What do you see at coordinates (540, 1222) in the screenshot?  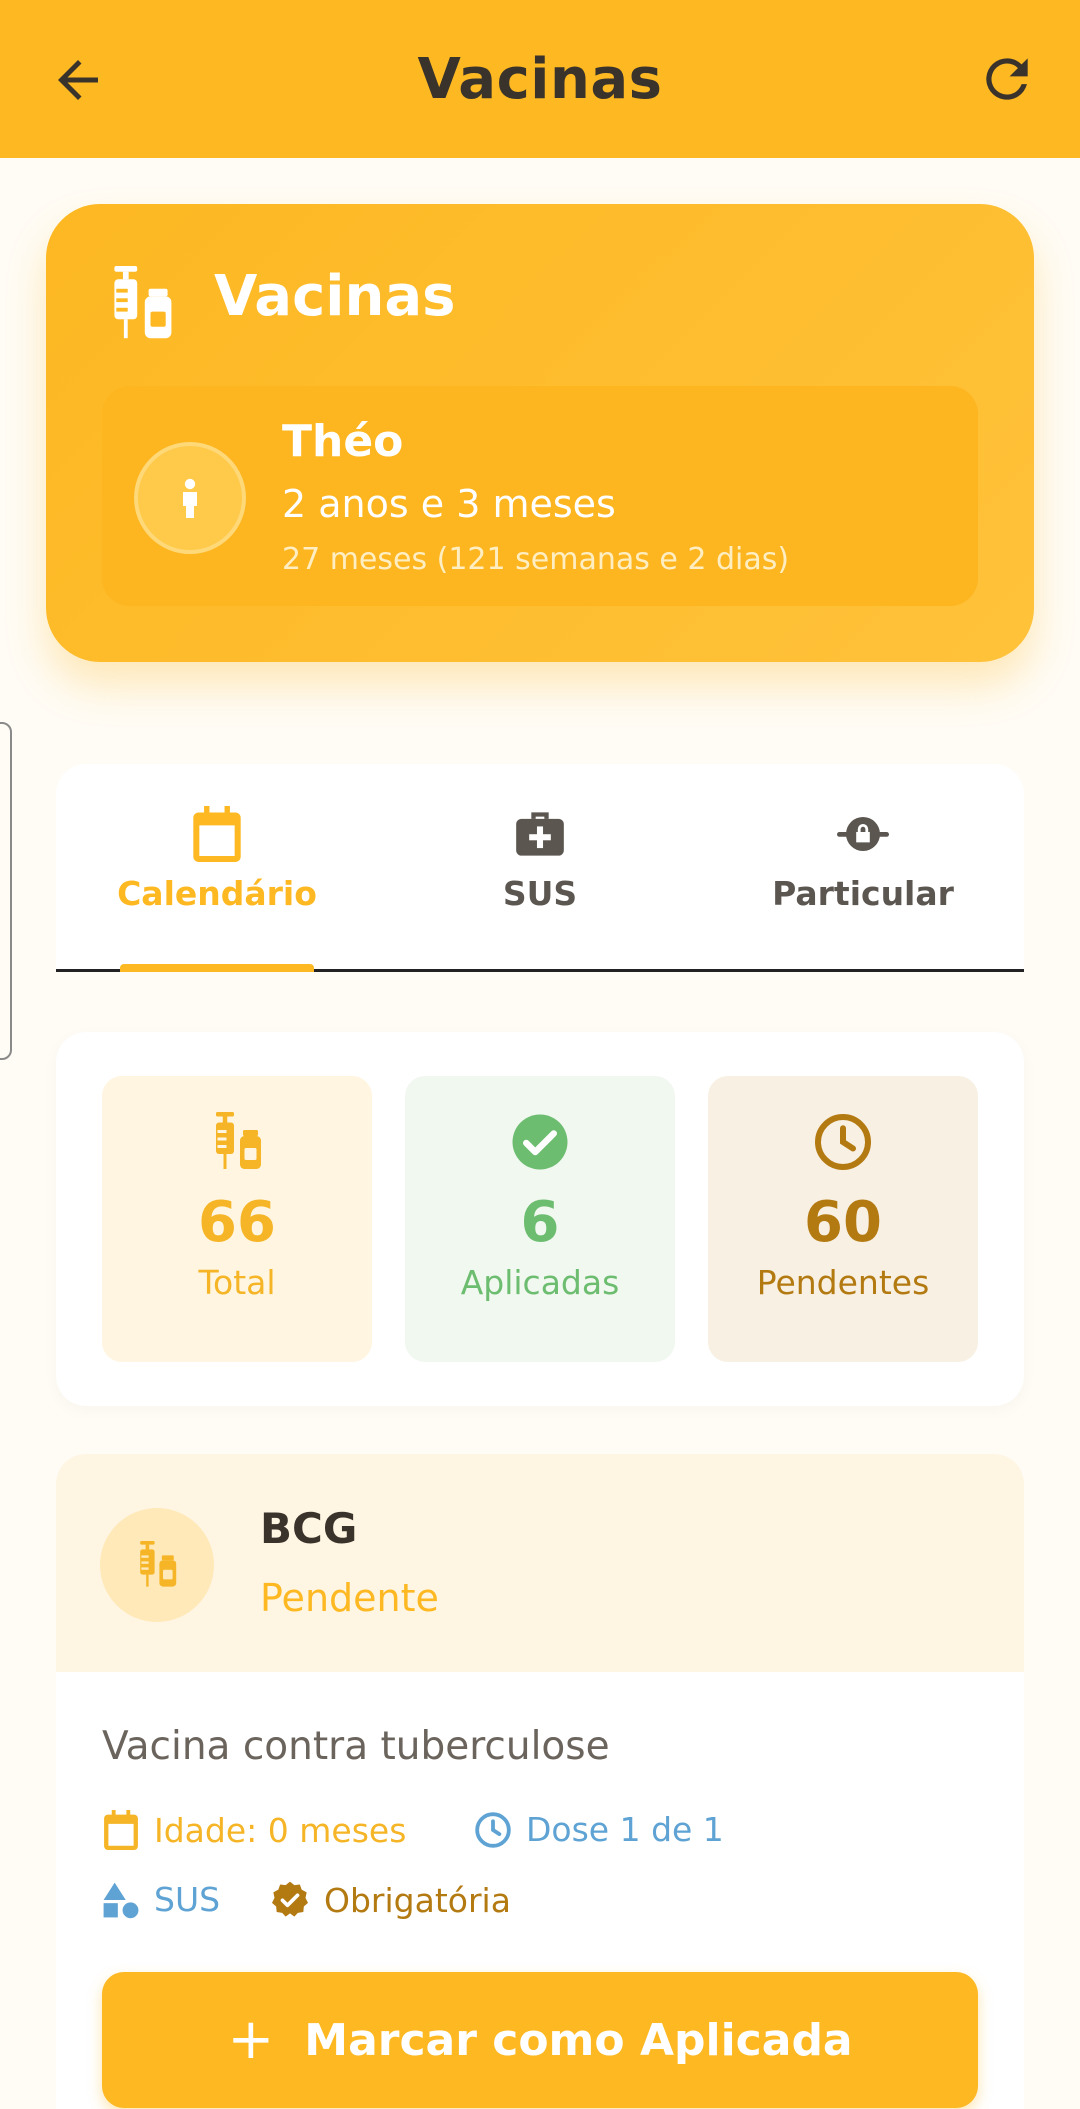 I see `stat-applied-value: 6` at bounding box center [540, 1222].